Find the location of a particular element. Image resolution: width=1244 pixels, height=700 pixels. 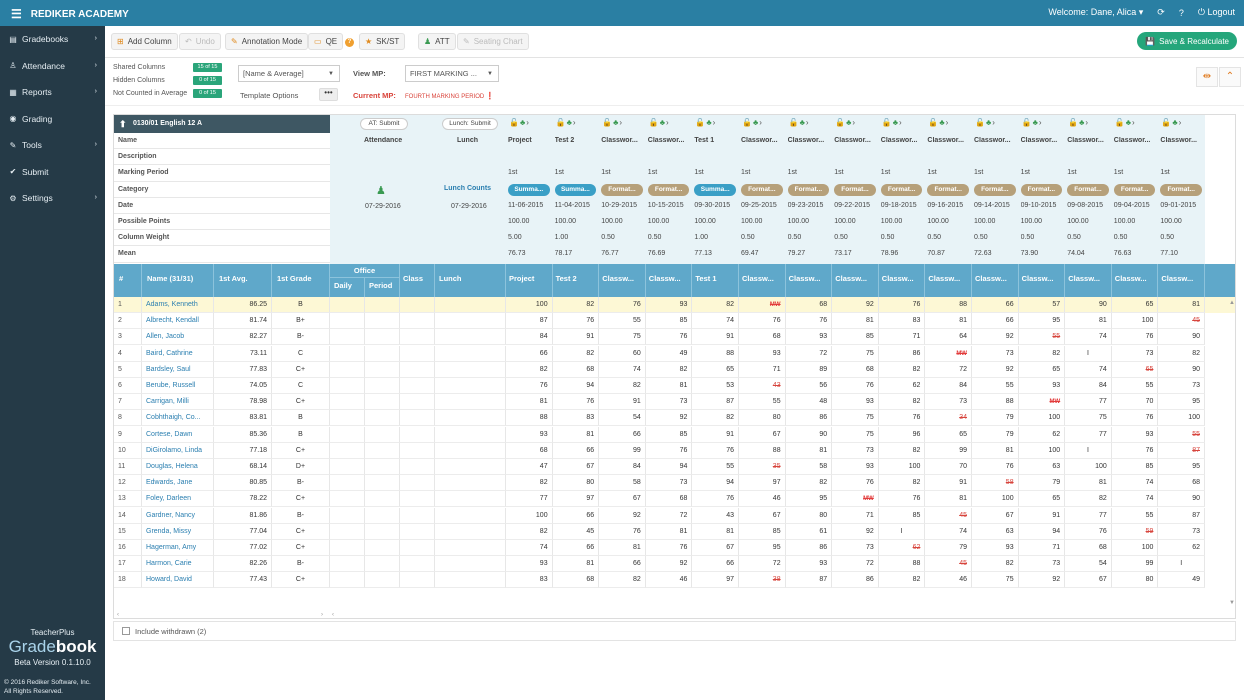

score-cell: 55 is located at coordinates (622, 321).